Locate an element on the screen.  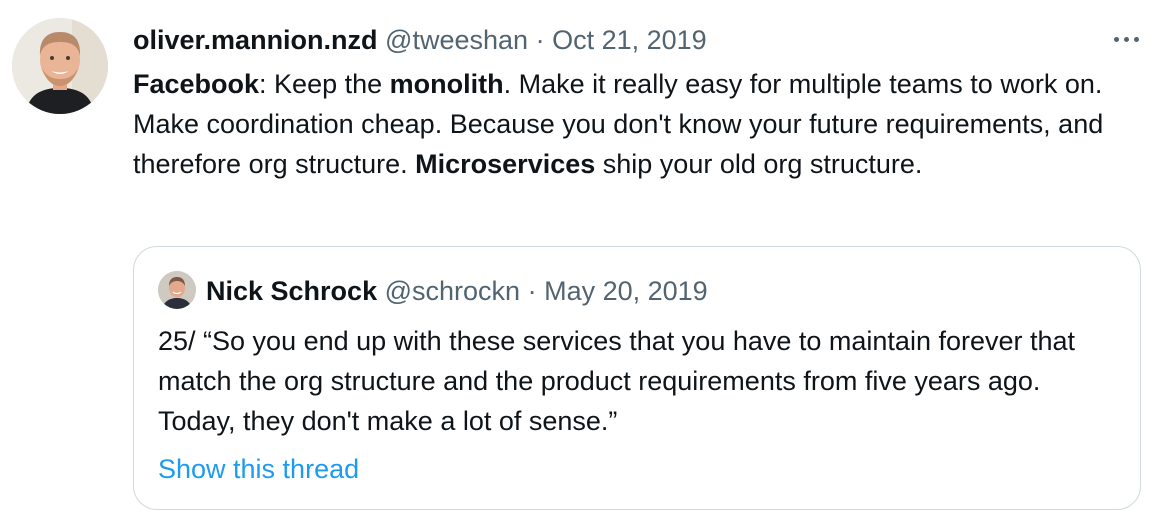
author-handle: @tweeshan is located at coordinates (456, 40).